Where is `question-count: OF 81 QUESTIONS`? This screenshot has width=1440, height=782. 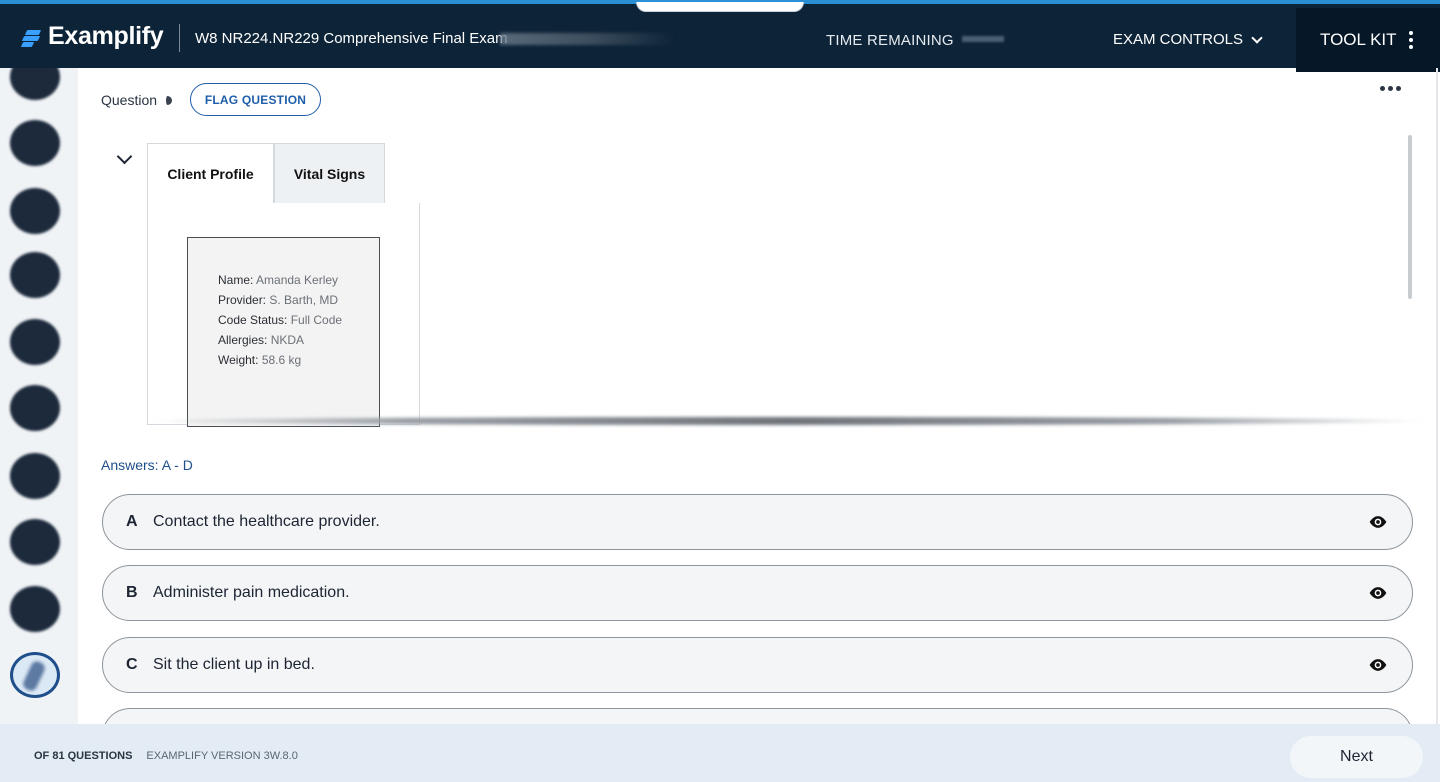 question-count: OF 81 QUESTIONS is located at coordinates (83, 756).